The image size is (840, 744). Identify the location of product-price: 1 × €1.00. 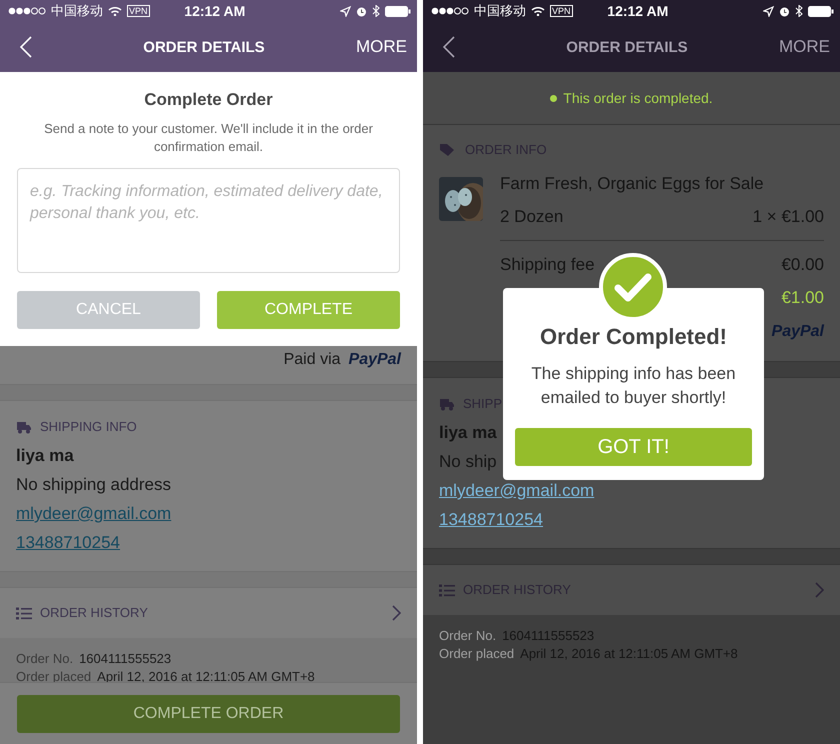
(788, 217).